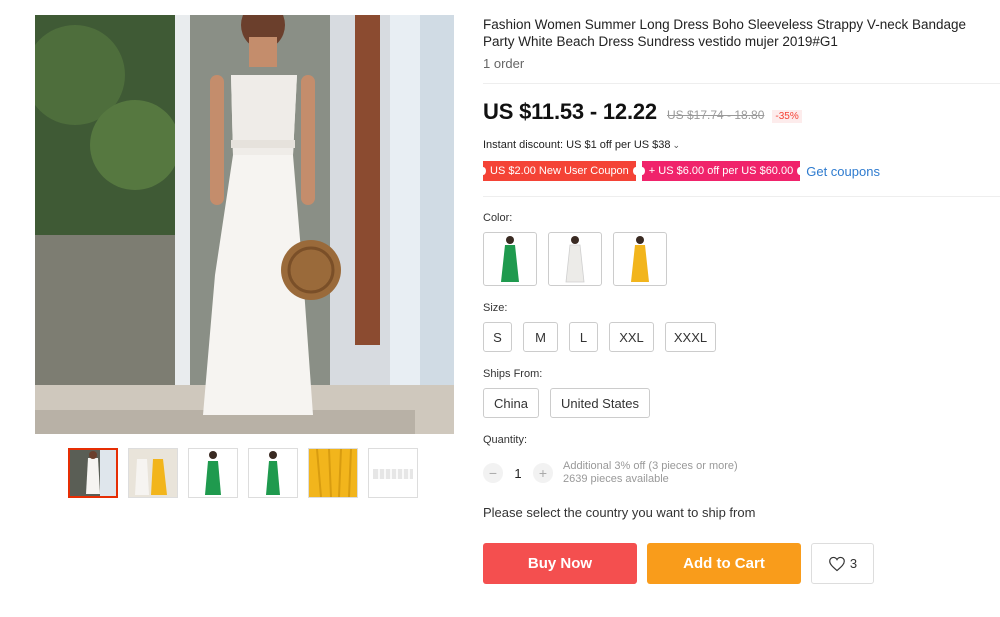 The width and height of the screenshot is (1000, 617). What do you see at coordinates (631, 337) in the screenshot?
I see `size-option-xxl: XXL` at bounding box center [631, 337].